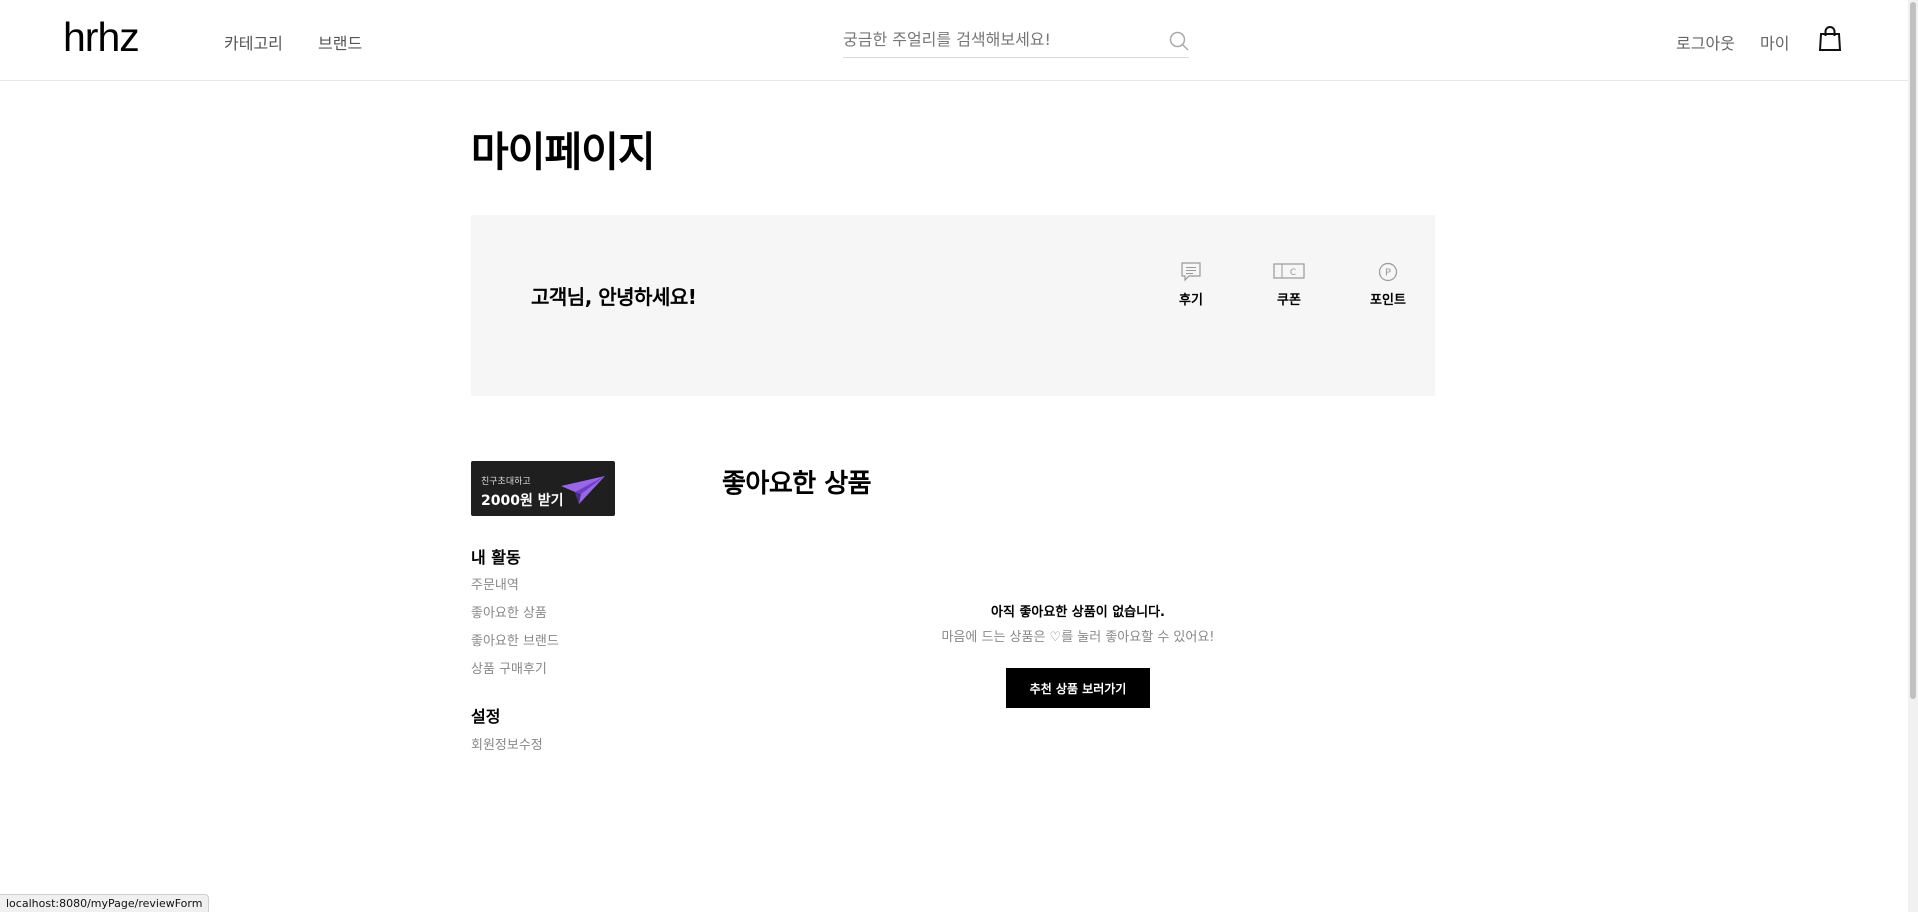 The height and width of the screenshot is (912, 1918). I want to click on stat-coupon-label: 쿠폰, so click(1289, 300).